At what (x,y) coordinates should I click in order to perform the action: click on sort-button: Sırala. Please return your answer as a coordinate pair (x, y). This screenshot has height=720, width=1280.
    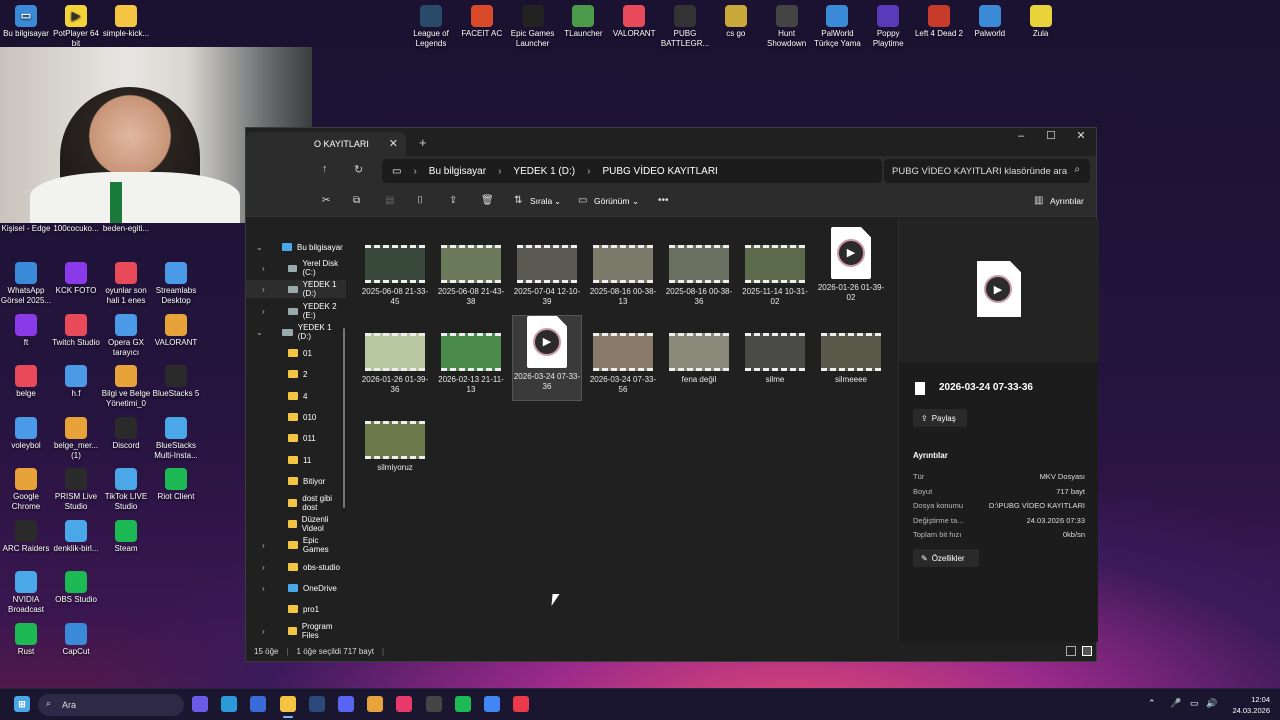
    Looking at the image, I should click on (541, 201).